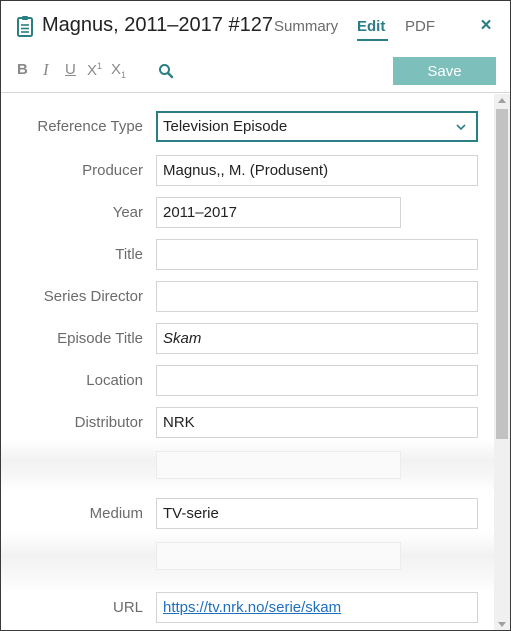 This screenshot has height=631, width=511. Describe the element at coordinates (317, 338) in the screenshot. I see `episode-title-field: Skam` at that location.